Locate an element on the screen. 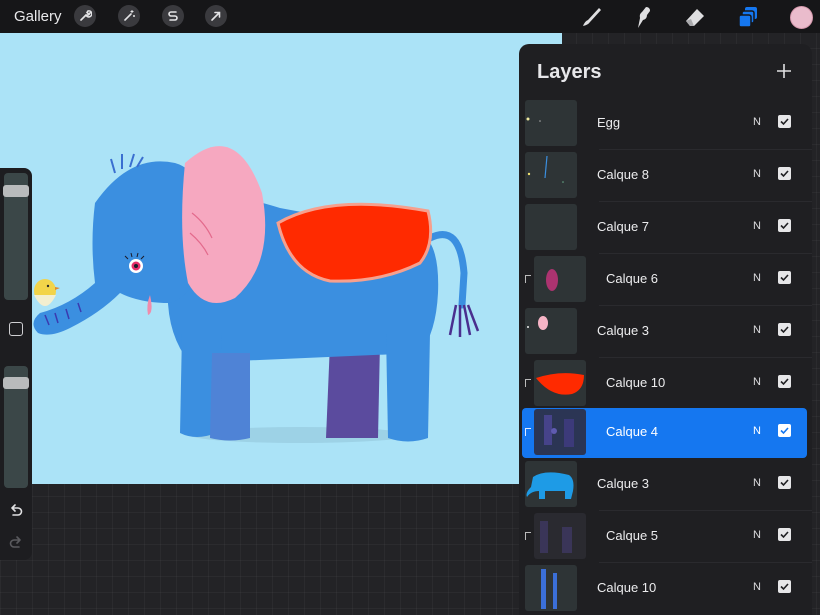  layer-name: Calque 5 is located at coordinates (632, 535).